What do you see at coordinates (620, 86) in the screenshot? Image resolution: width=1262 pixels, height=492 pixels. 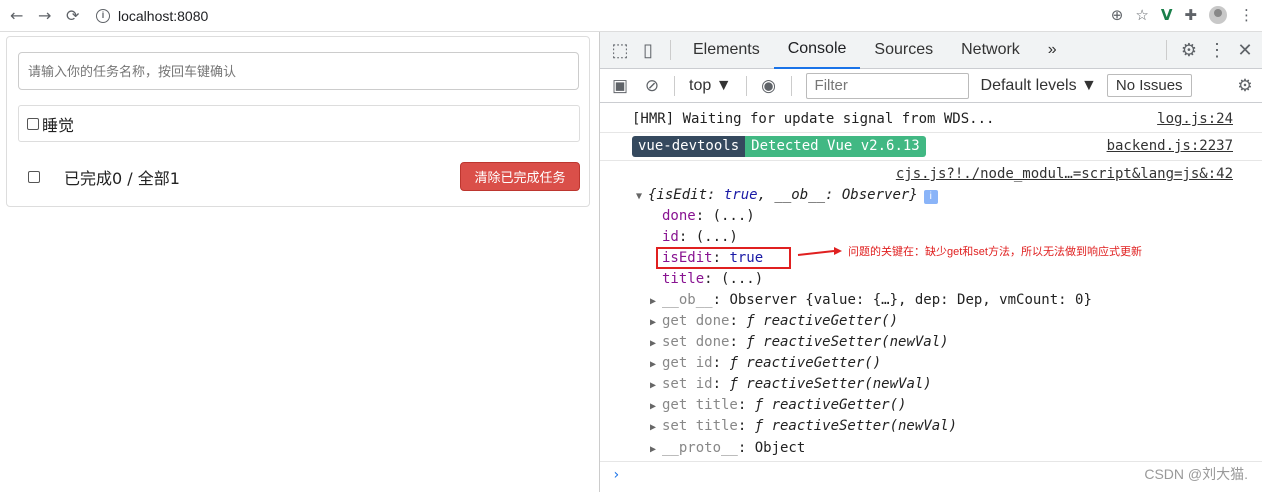 I see `sidebar-toggle-icon: ▣` at bounding box center [620, 86].